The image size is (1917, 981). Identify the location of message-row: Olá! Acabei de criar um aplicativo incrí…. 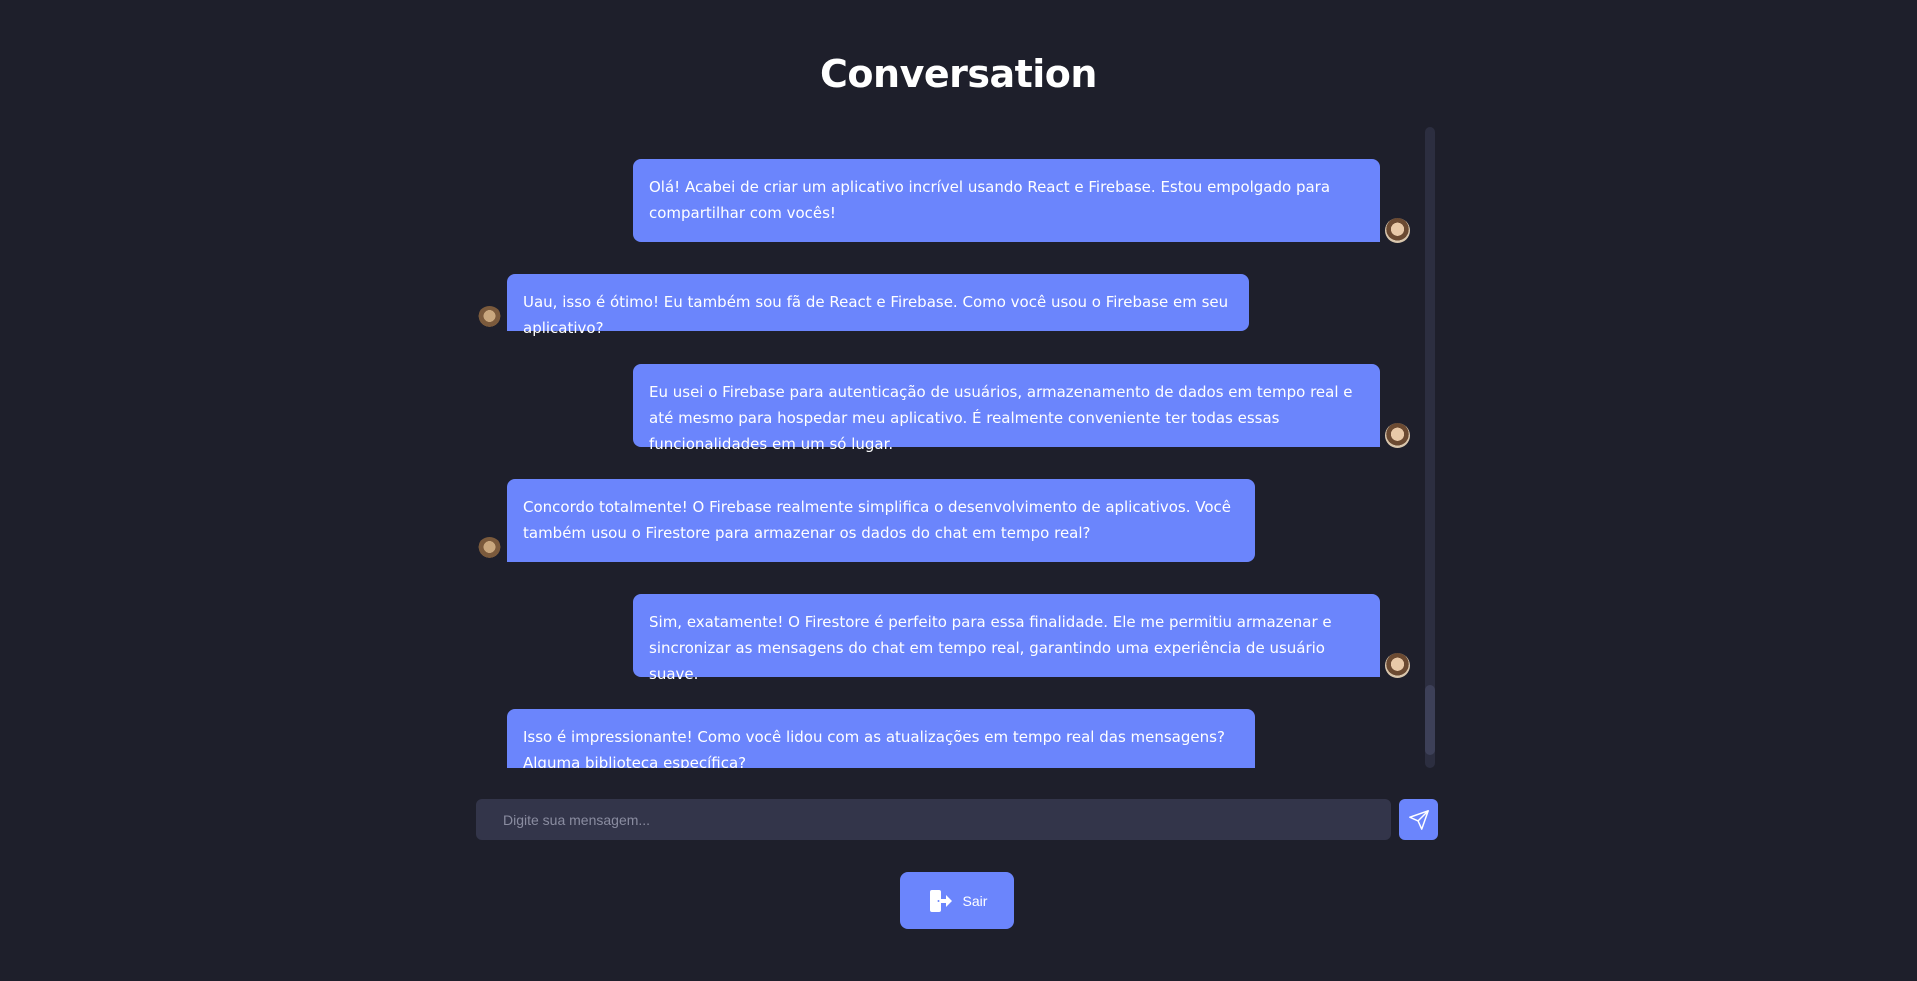
(951, 216).